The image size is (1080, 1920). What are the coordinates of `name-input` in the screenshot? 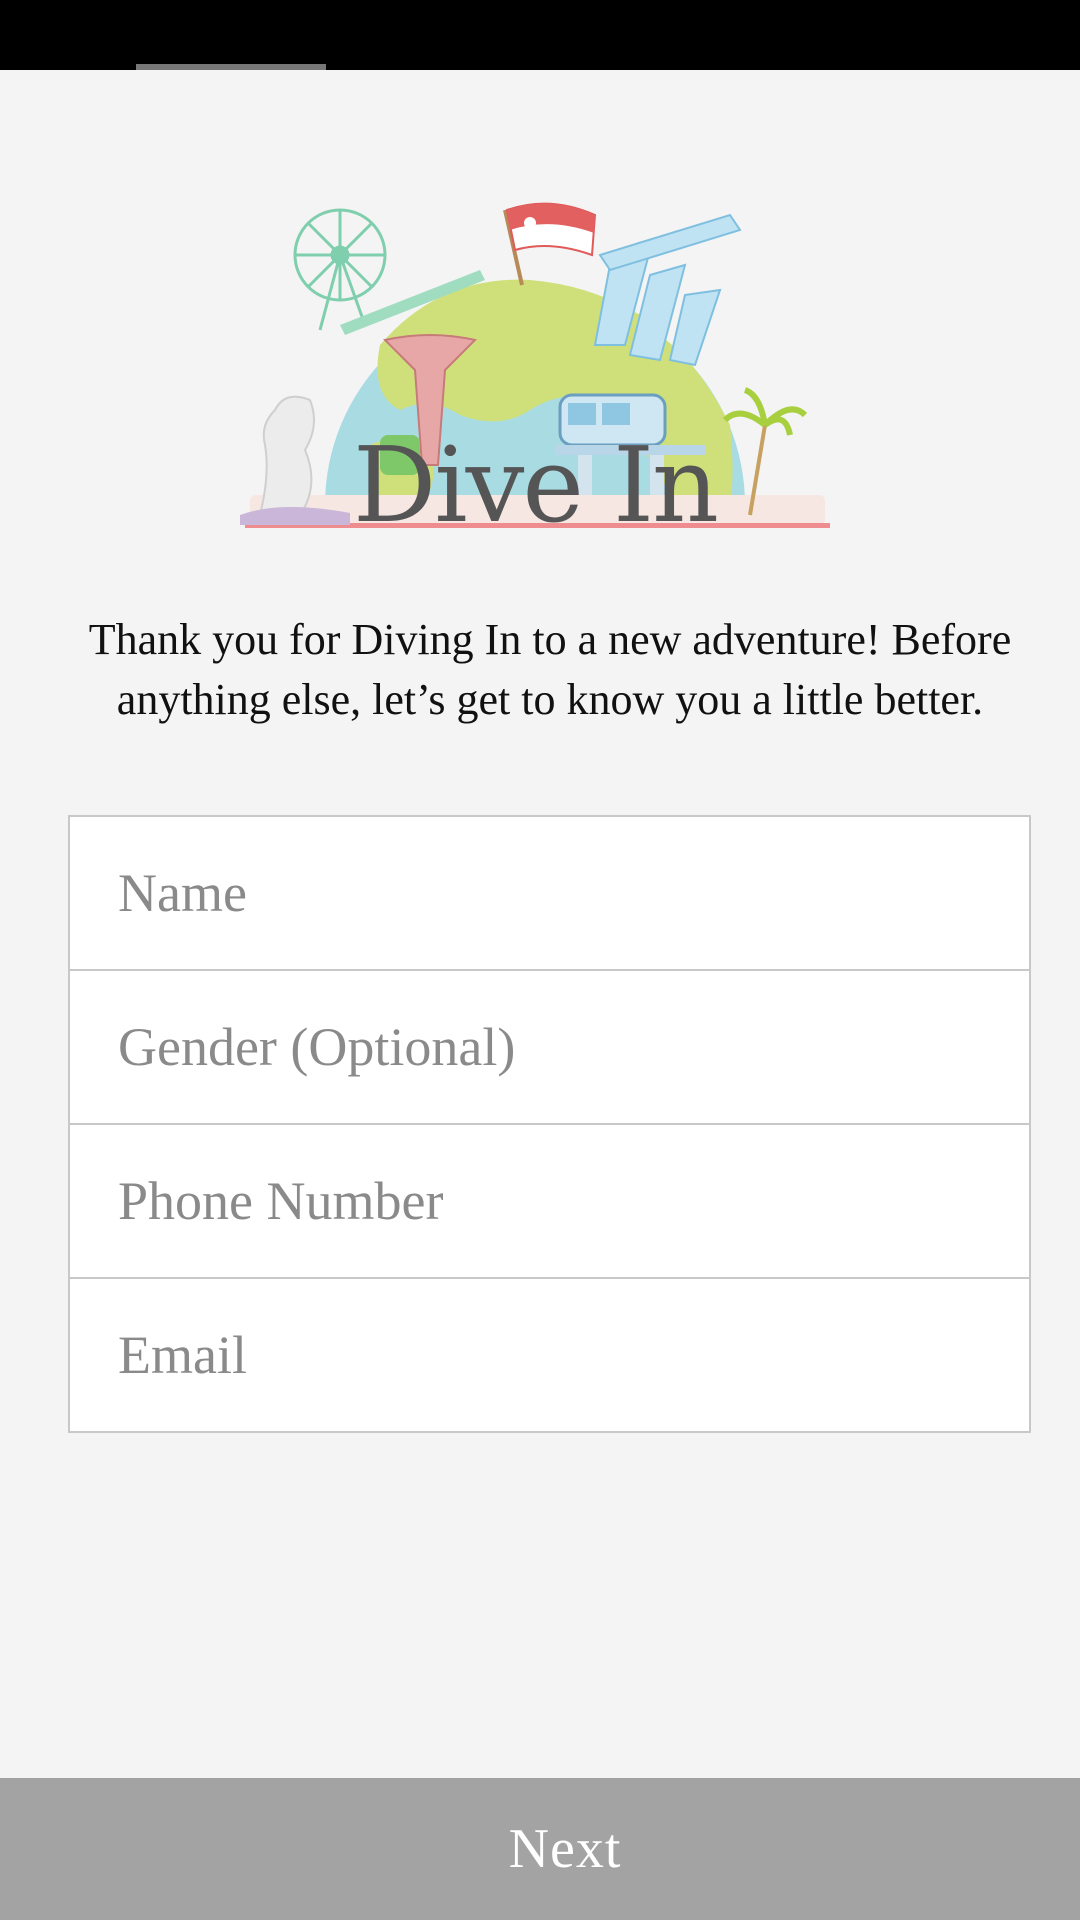 It's located at (549, 893).